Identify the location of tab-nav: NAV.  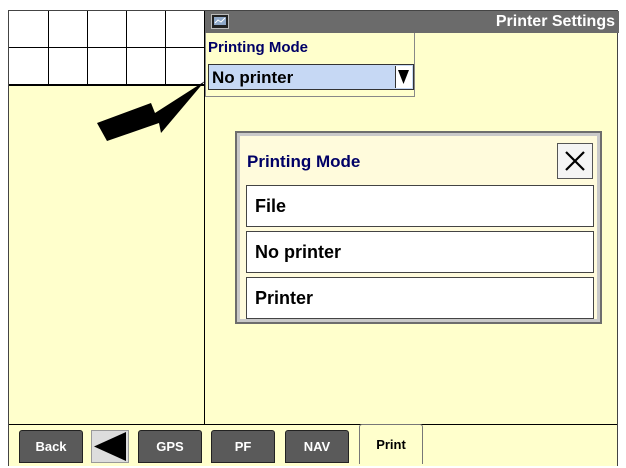
(317, 446).